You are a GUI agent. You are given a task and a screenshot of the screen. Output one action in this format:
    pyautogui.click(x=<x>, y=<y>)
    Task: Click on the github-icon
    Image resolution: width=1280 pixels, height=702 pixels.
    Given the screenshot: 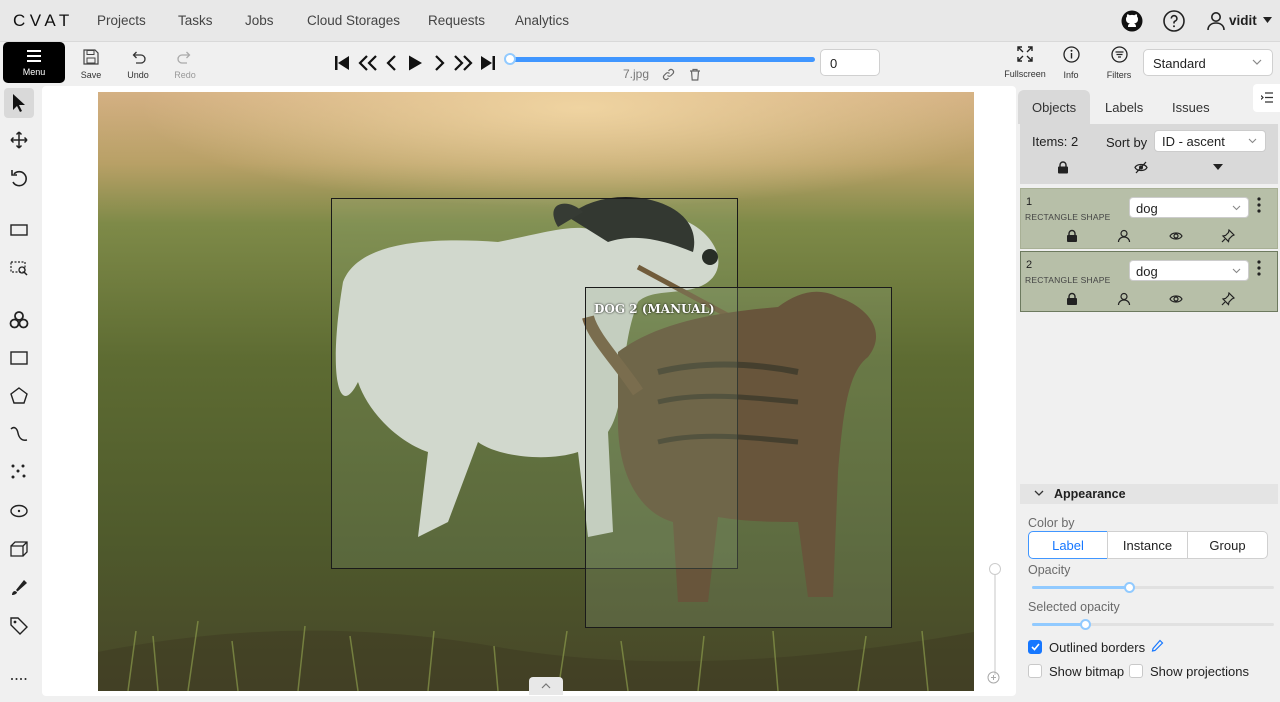 What is the action you would take?
    pyautogui.click(x=1132, y=21)
    